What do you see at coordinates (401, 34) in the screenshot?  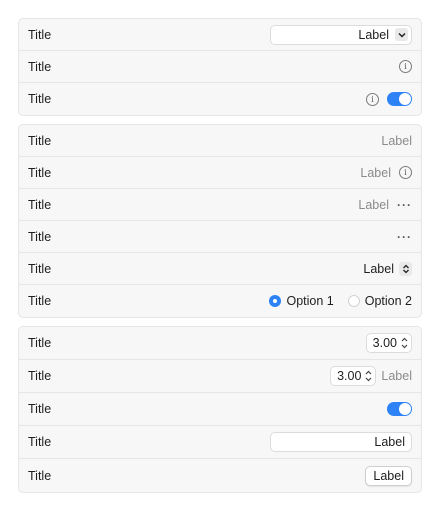 I see `chevron-down-icon` at bounding box center [401, 34].